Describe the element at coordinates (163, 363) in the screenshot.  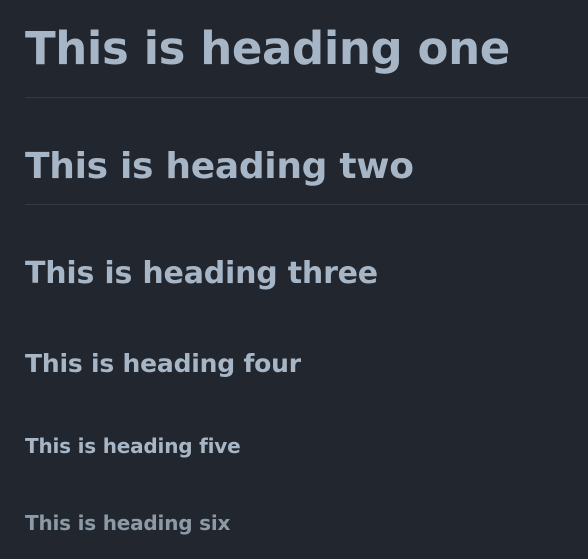
I see `heading-four: This is heading four` at that location.